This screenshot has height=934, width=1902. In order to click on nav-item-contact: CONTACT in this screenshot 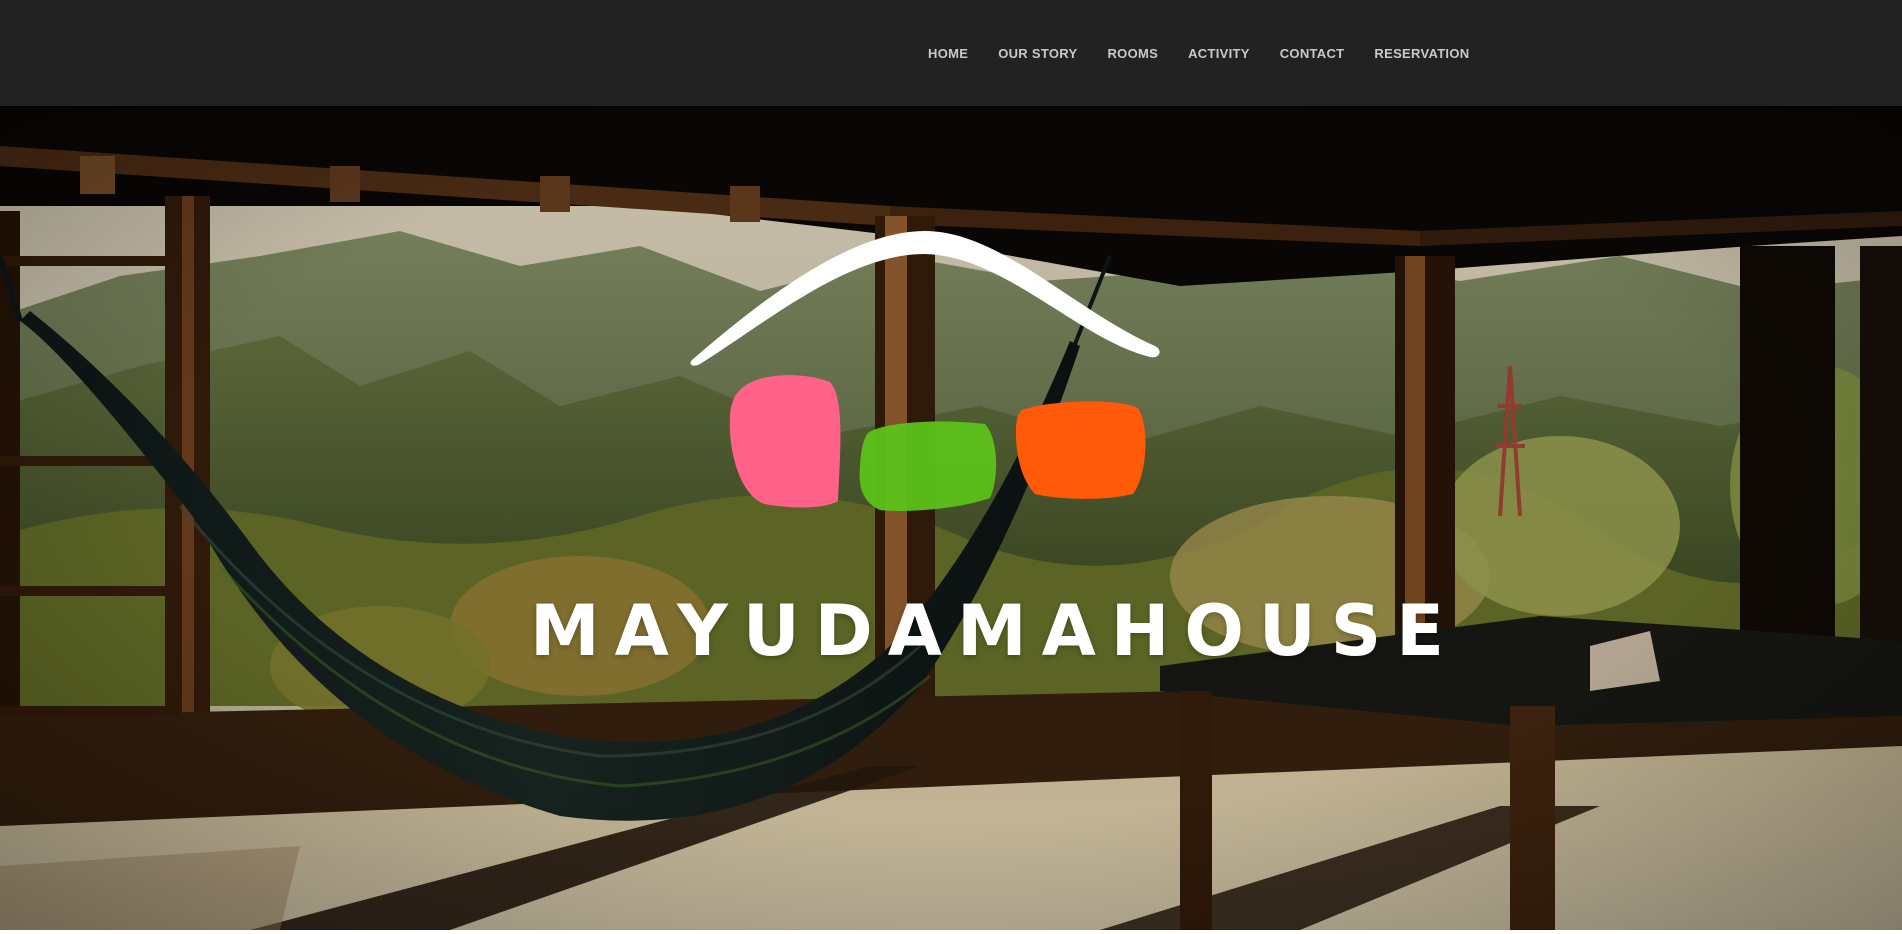, I will do `click(1312, 54)`.